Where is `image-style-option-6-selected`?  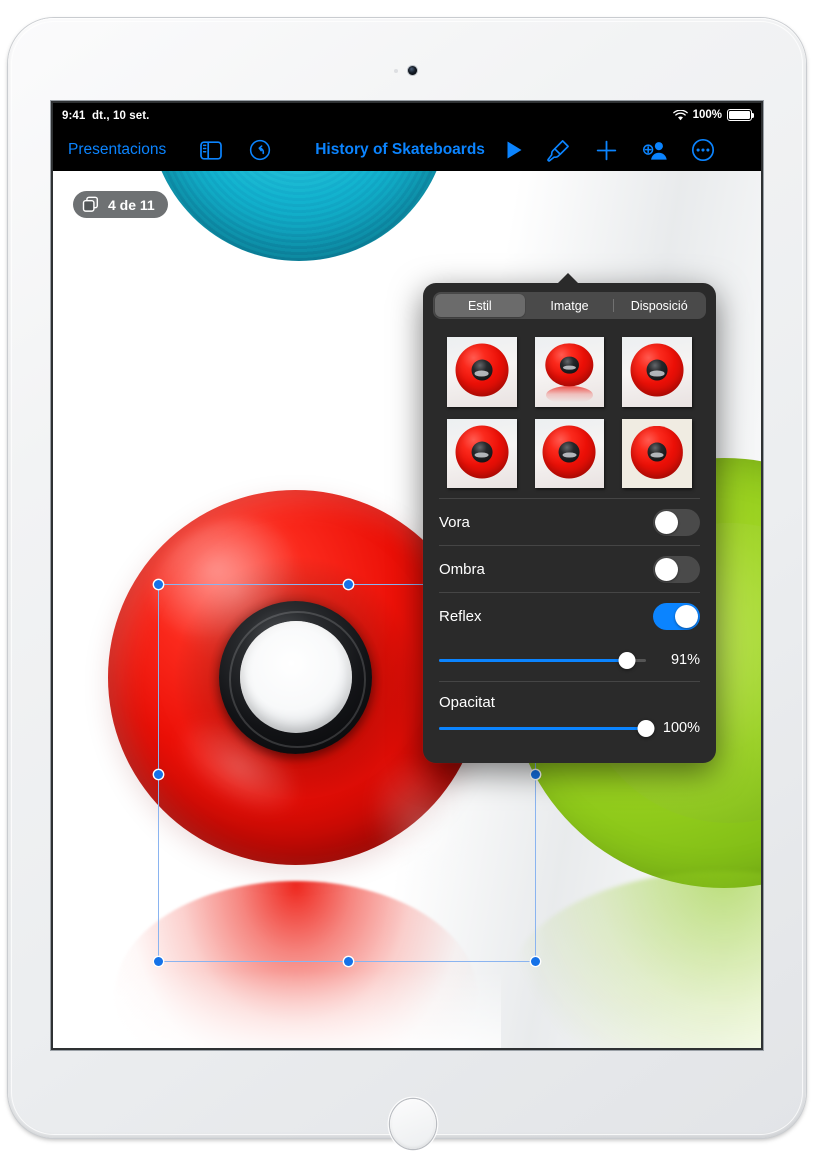 image-style-option-6-selected is located at coordinates (657, 453).